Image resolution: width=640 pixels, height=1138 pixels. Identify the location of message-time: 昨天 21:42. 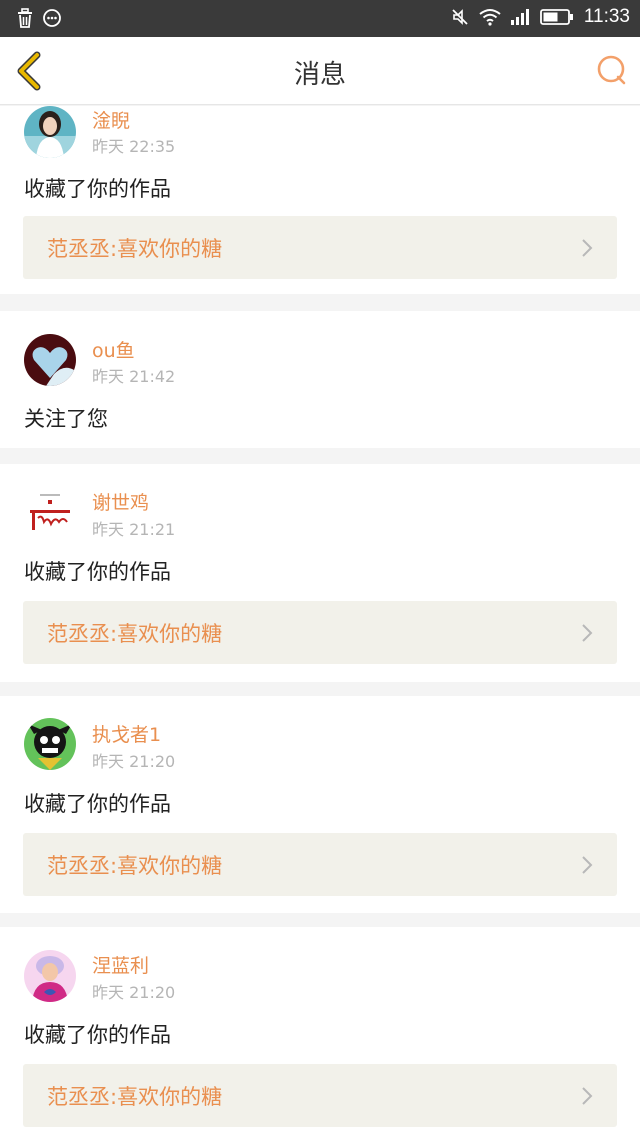
(134, 376).